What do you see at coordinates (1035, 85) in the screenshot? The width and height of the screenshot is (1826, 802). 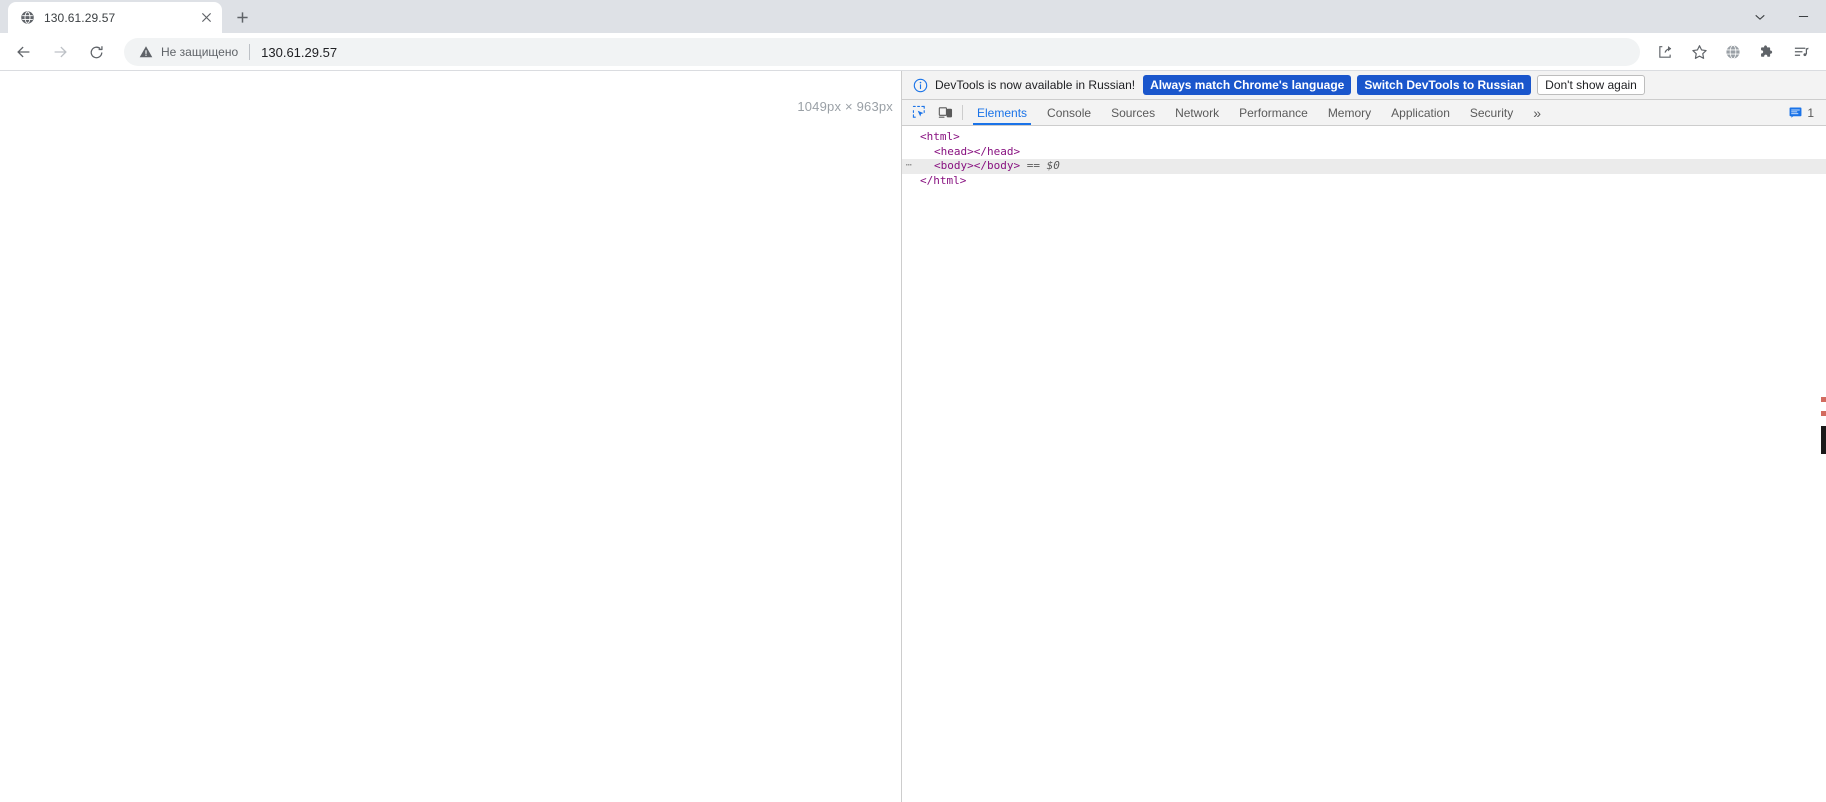 I see `infobar-message: DevTools is now available in Russian!` at bounding box center [1035, 85].